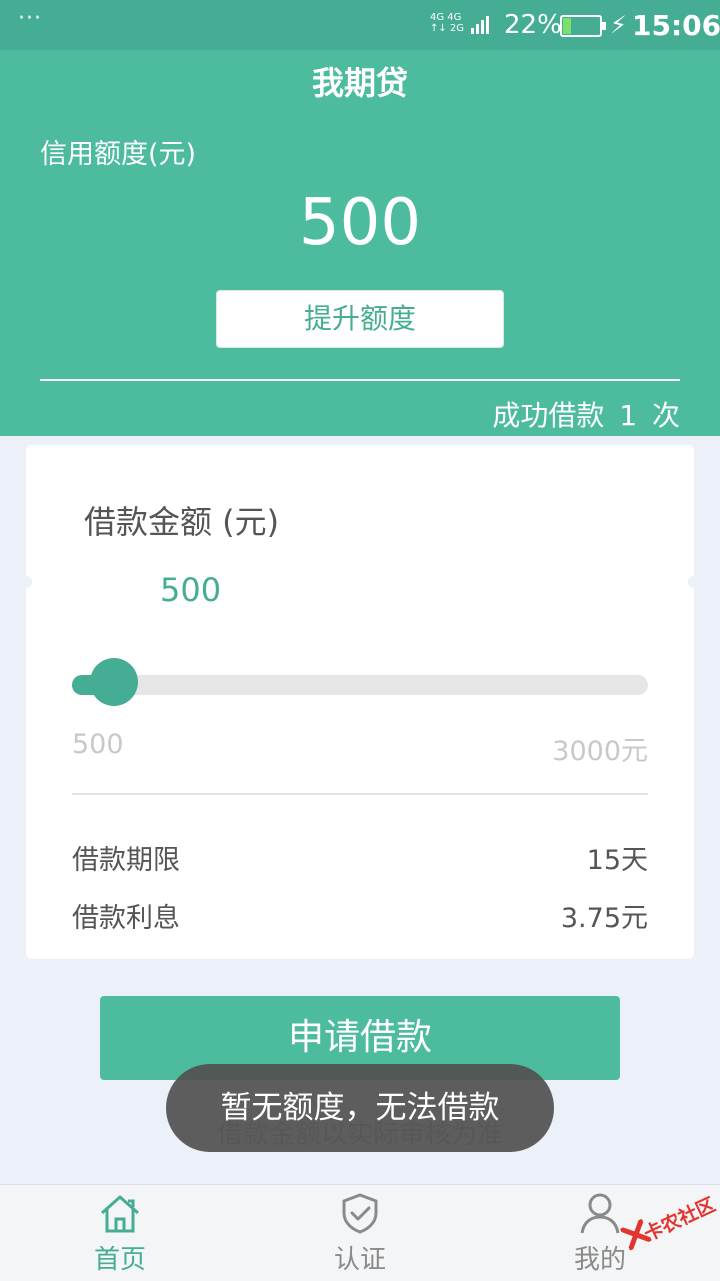 The image size is (720, 1281). Describe the element at coordinates (30, 18) in the screenshot. I see `more-dots-icon: ···` at that location.